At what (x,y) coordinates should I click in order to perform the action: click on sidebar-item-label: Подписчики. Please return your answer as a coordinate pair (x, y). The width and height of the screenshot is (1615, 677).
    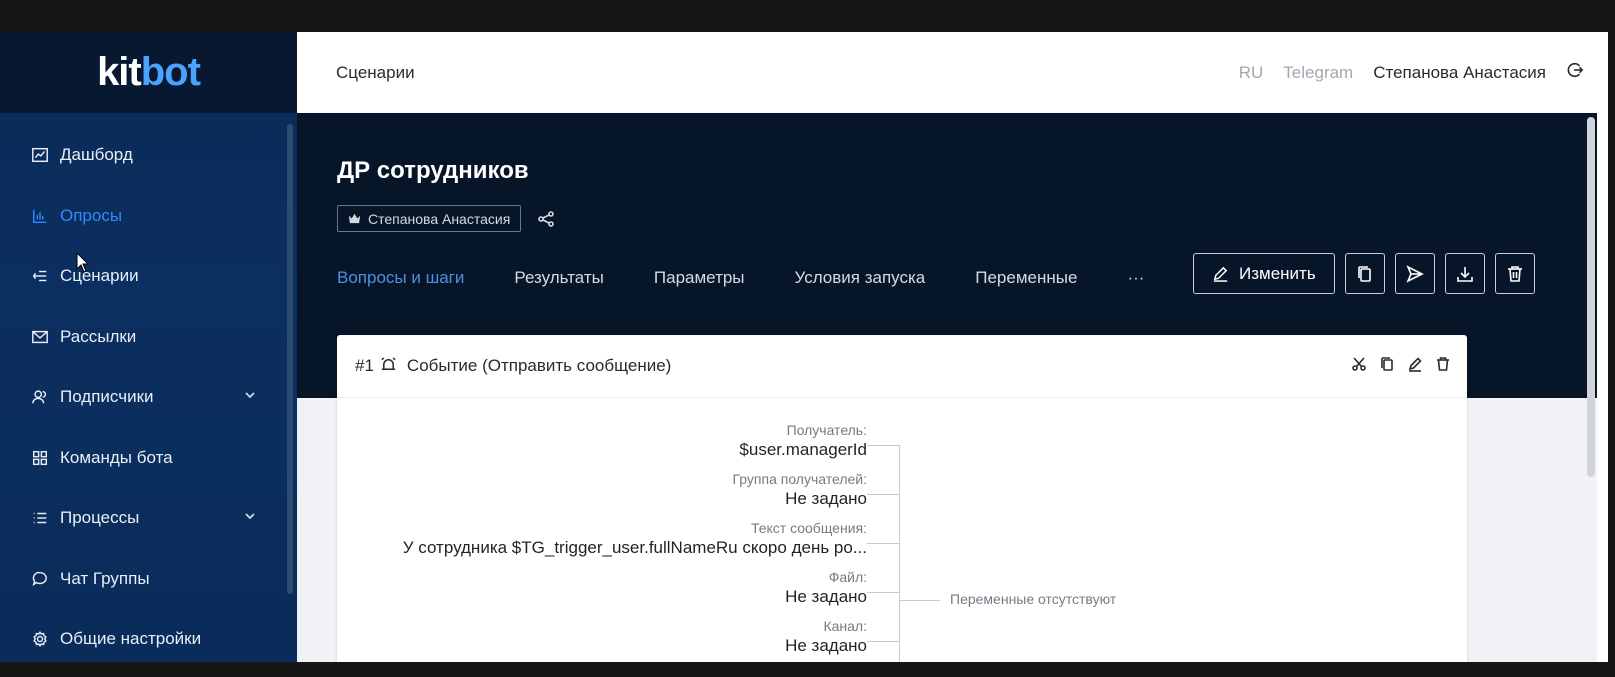
    Looking at the image, I should click on (107, 397).